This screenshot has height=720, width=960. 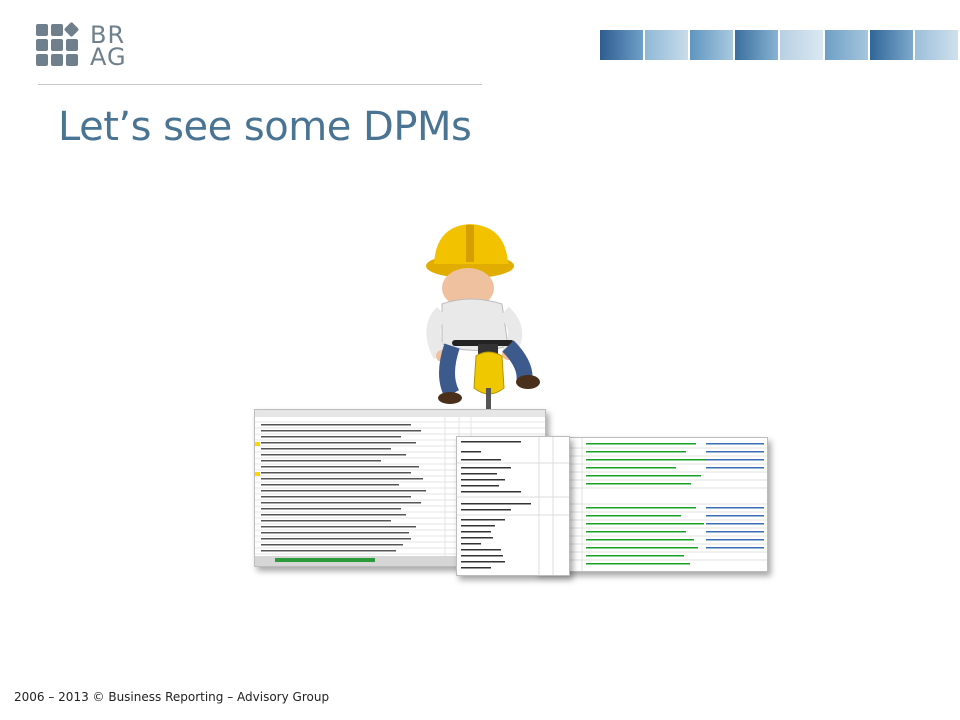 What do you see at coordinates (108, 57) in the screenshot?
I see `logo-line-2: AG` at bounding box center [108, 57].